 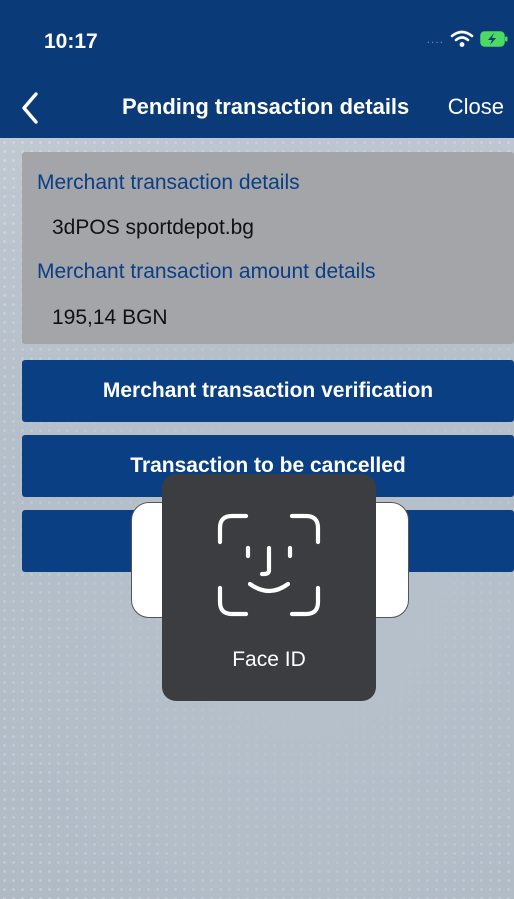 I want to click on merchant-details-value: 3dPOS sportdepot.bg, so click(x=153, y=227).